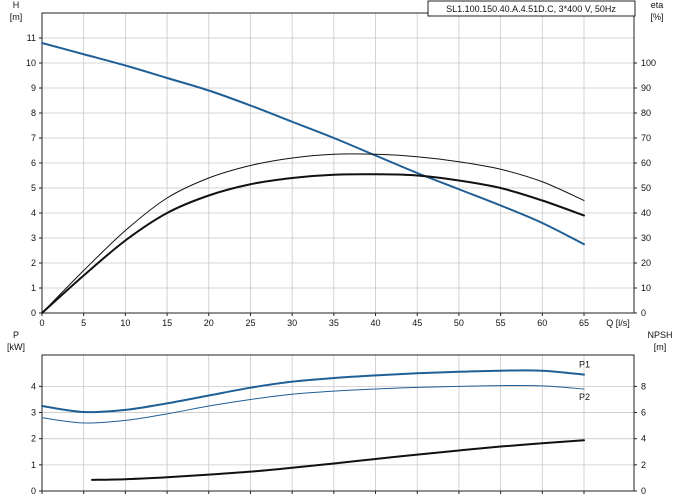 This screenshot has width=691, height=500. Describe the element at coordinates (313, 404) in the screenshot. I see `series-line-p2` at that location.